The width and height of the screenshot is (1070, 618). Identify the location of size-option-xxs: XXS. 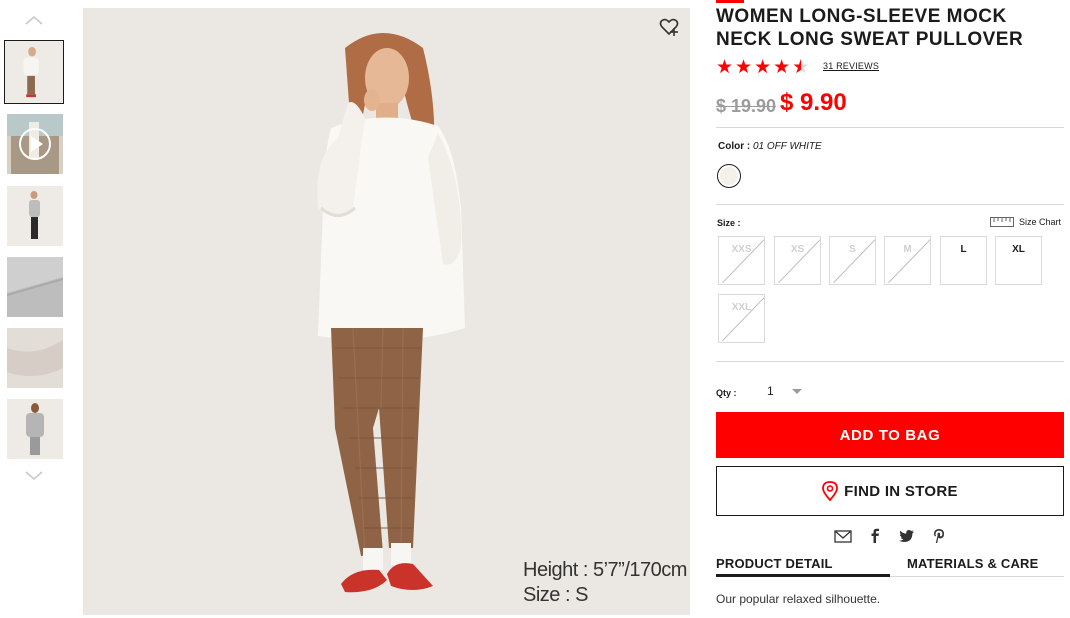
(741, 260).